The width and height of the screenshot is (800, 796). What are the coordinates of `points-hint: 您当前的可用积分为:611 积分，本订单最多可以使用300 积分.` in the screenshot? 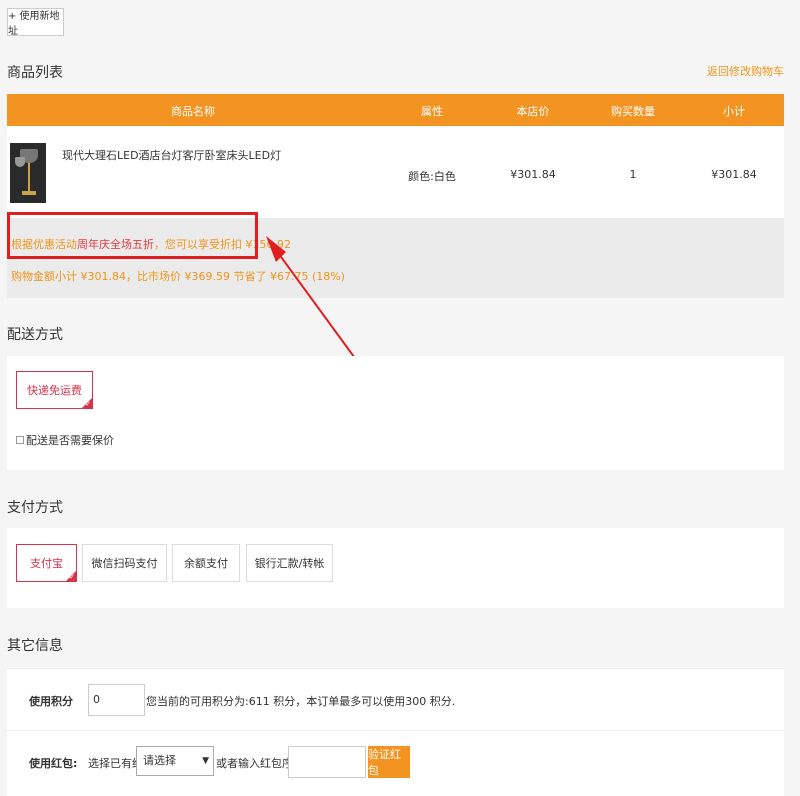 It's located at (301, 701).